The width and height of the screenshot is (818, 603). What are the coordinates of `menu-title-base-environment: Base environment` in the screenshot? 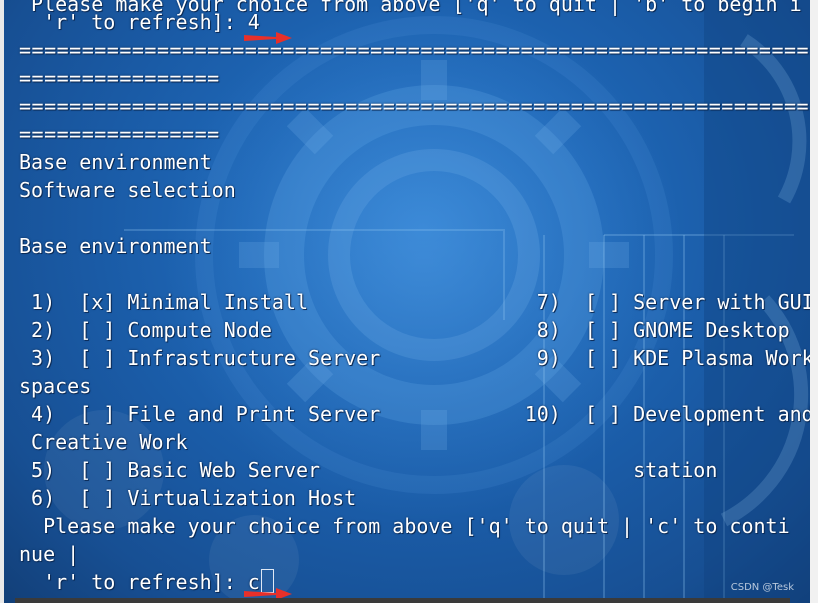 It's located at (115, 246).